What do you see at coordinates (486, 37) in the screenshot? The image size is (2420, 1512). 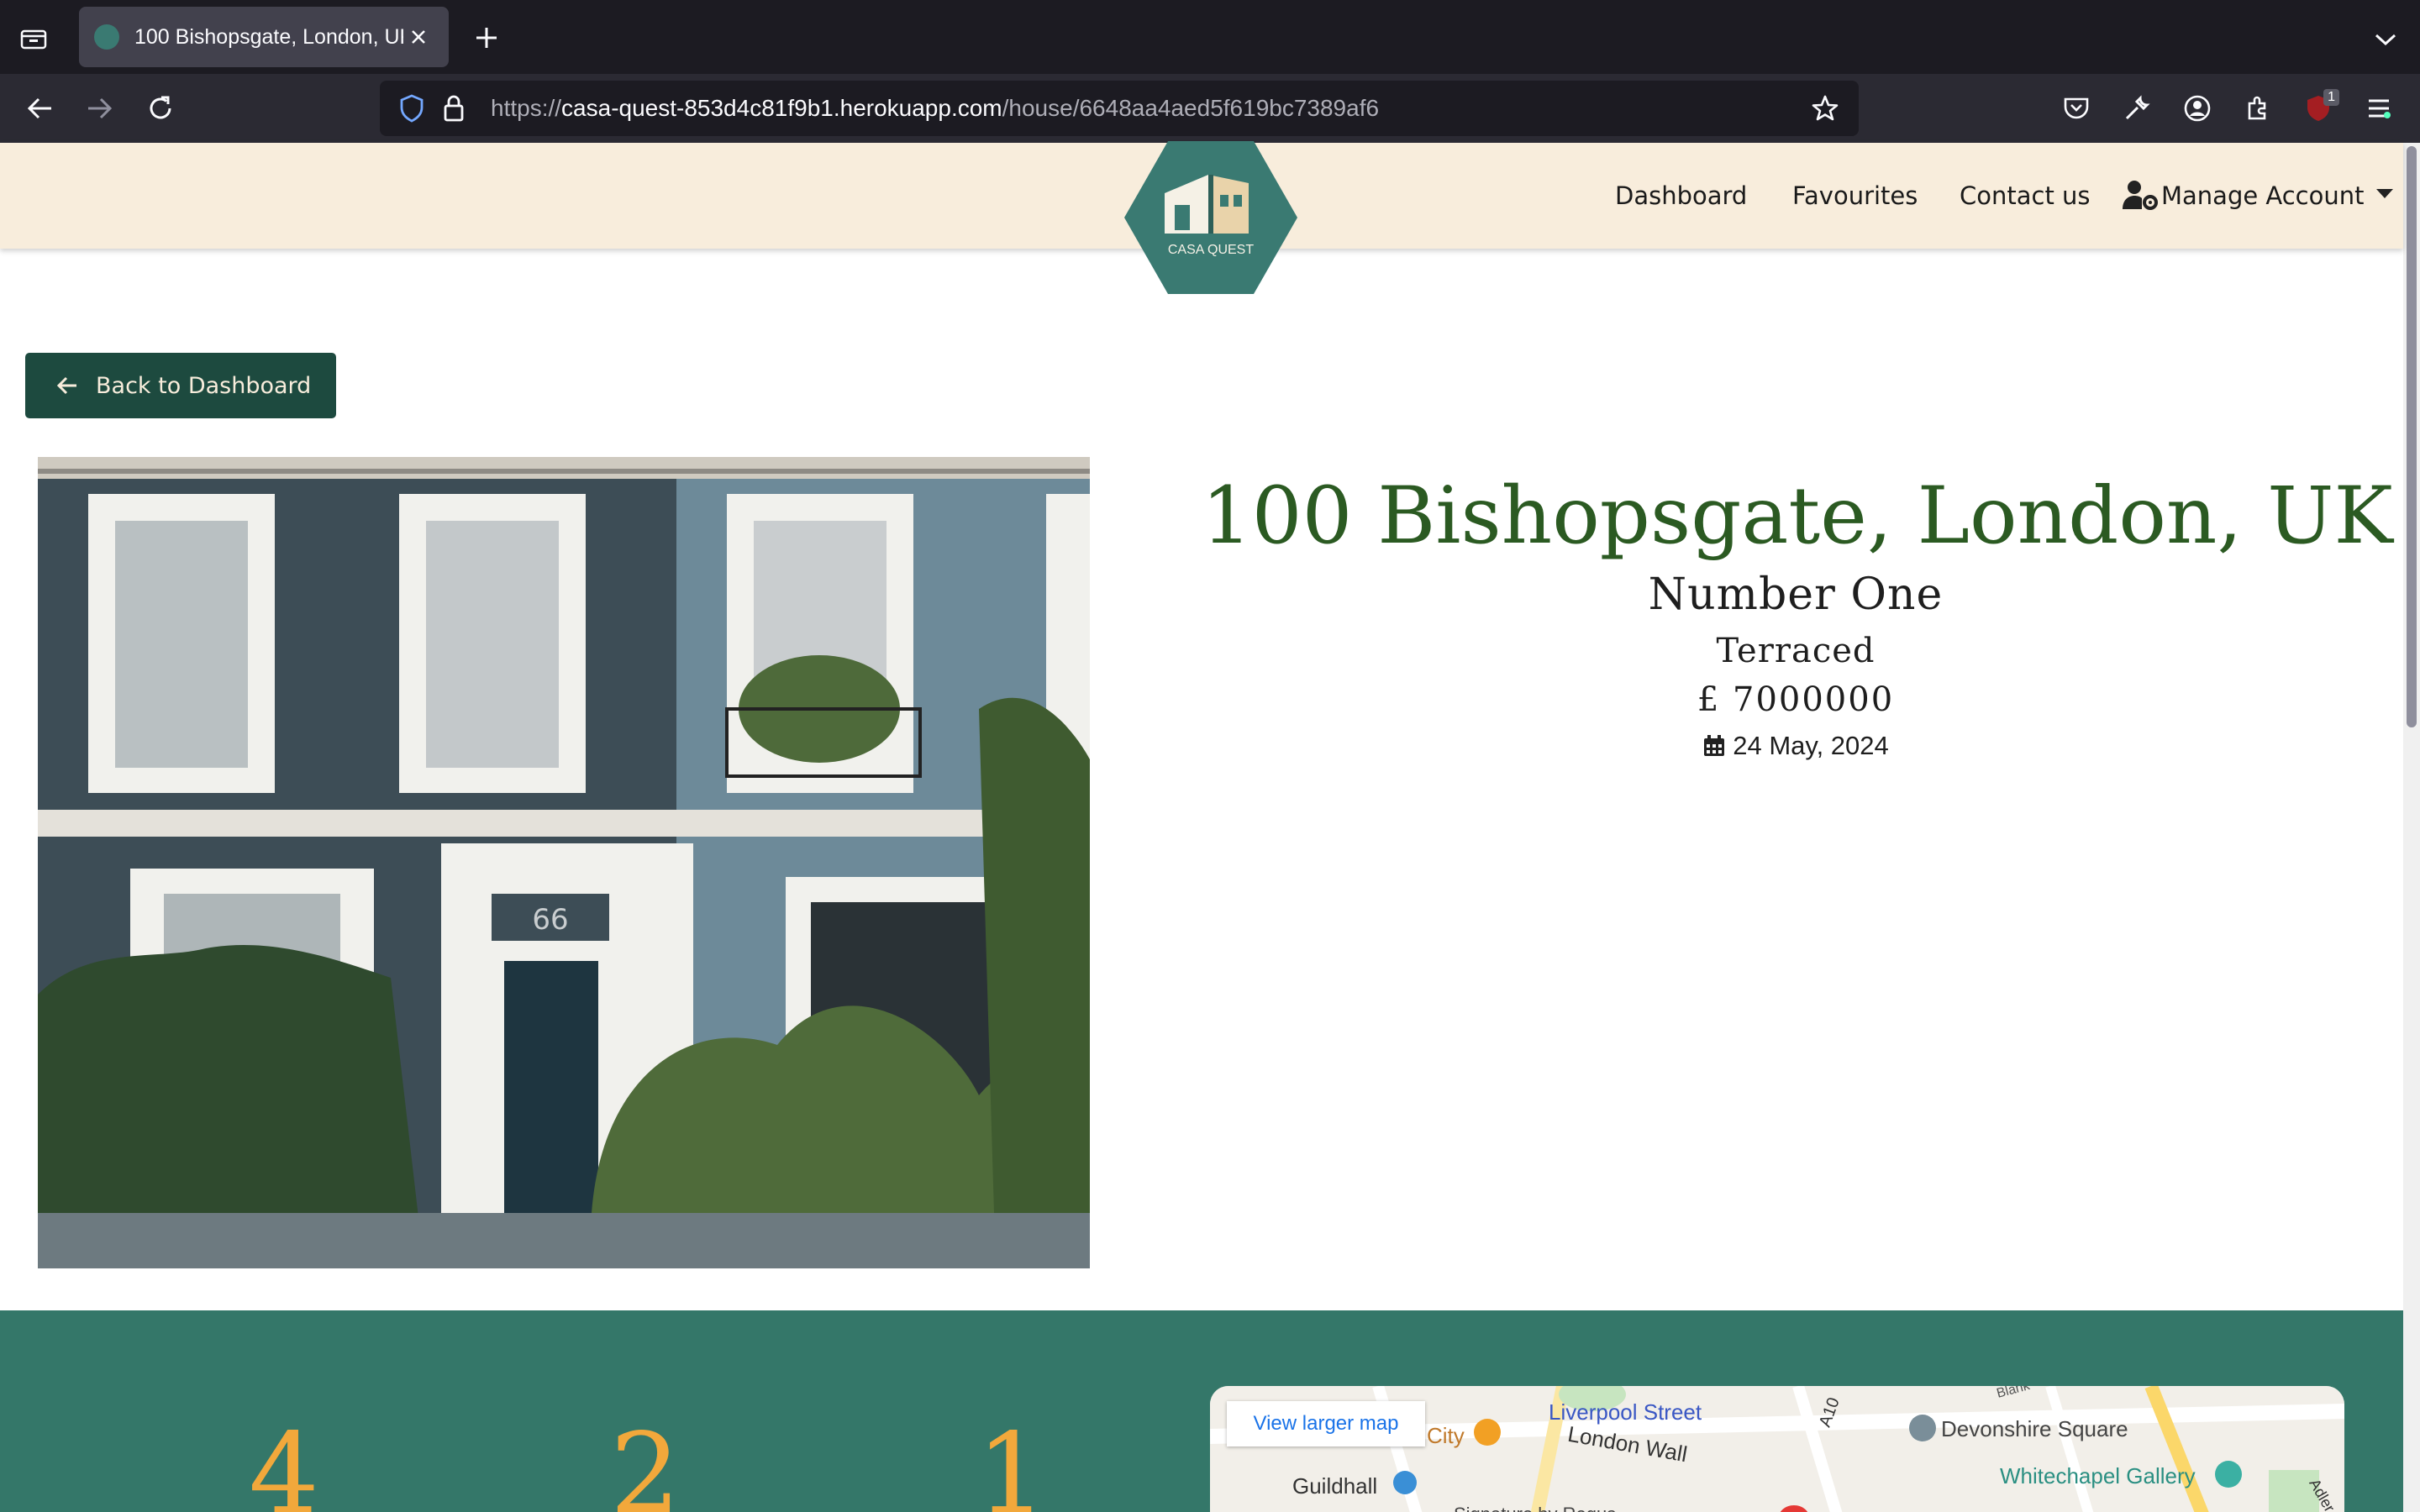 I see `new-tab-icon` at bounding box center [486, 37].